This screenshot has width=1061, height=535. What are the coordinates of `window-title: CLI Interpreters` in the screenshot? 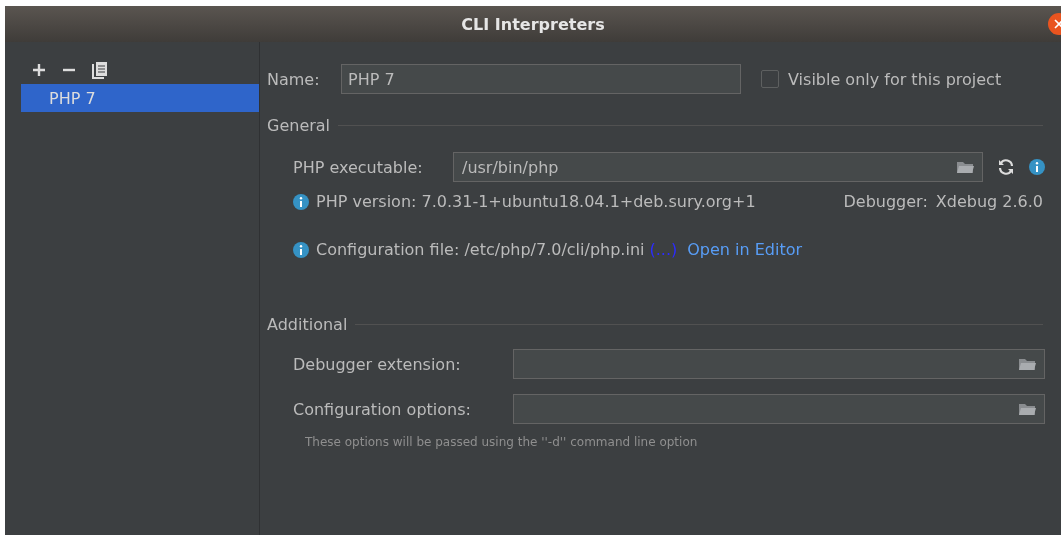 It's located at (533, 24).